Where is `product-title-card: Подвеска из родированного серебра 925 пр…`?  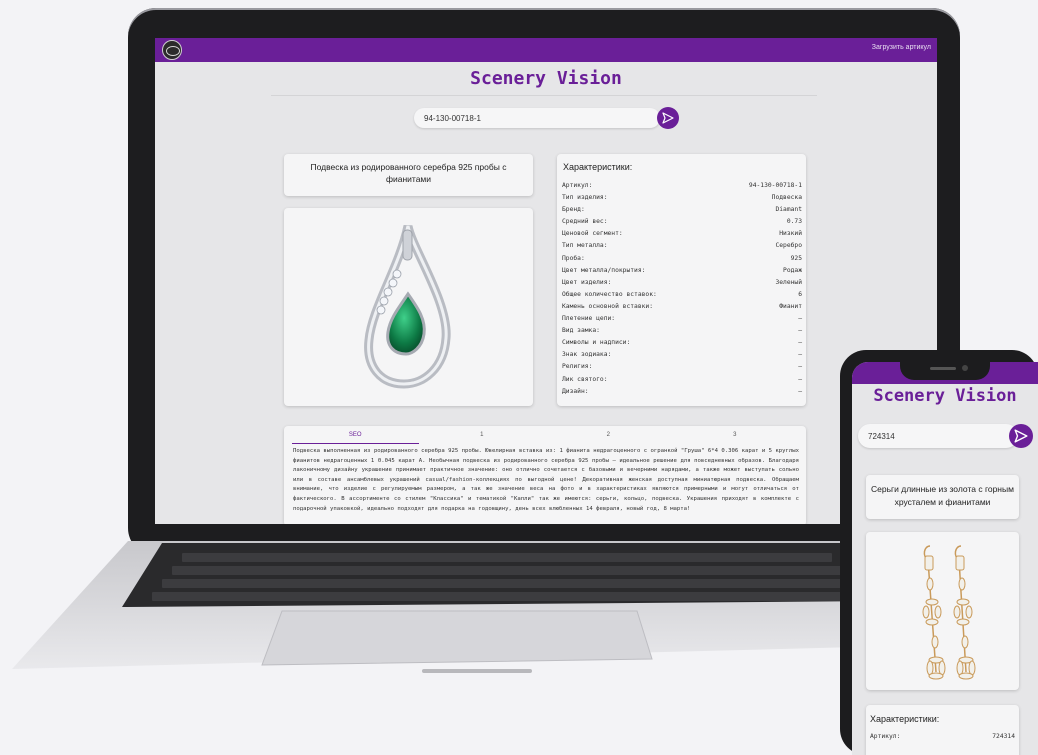 product-title-card: Подвеска из родированного серебра 925 пр… is located at coordinates (408, 175).